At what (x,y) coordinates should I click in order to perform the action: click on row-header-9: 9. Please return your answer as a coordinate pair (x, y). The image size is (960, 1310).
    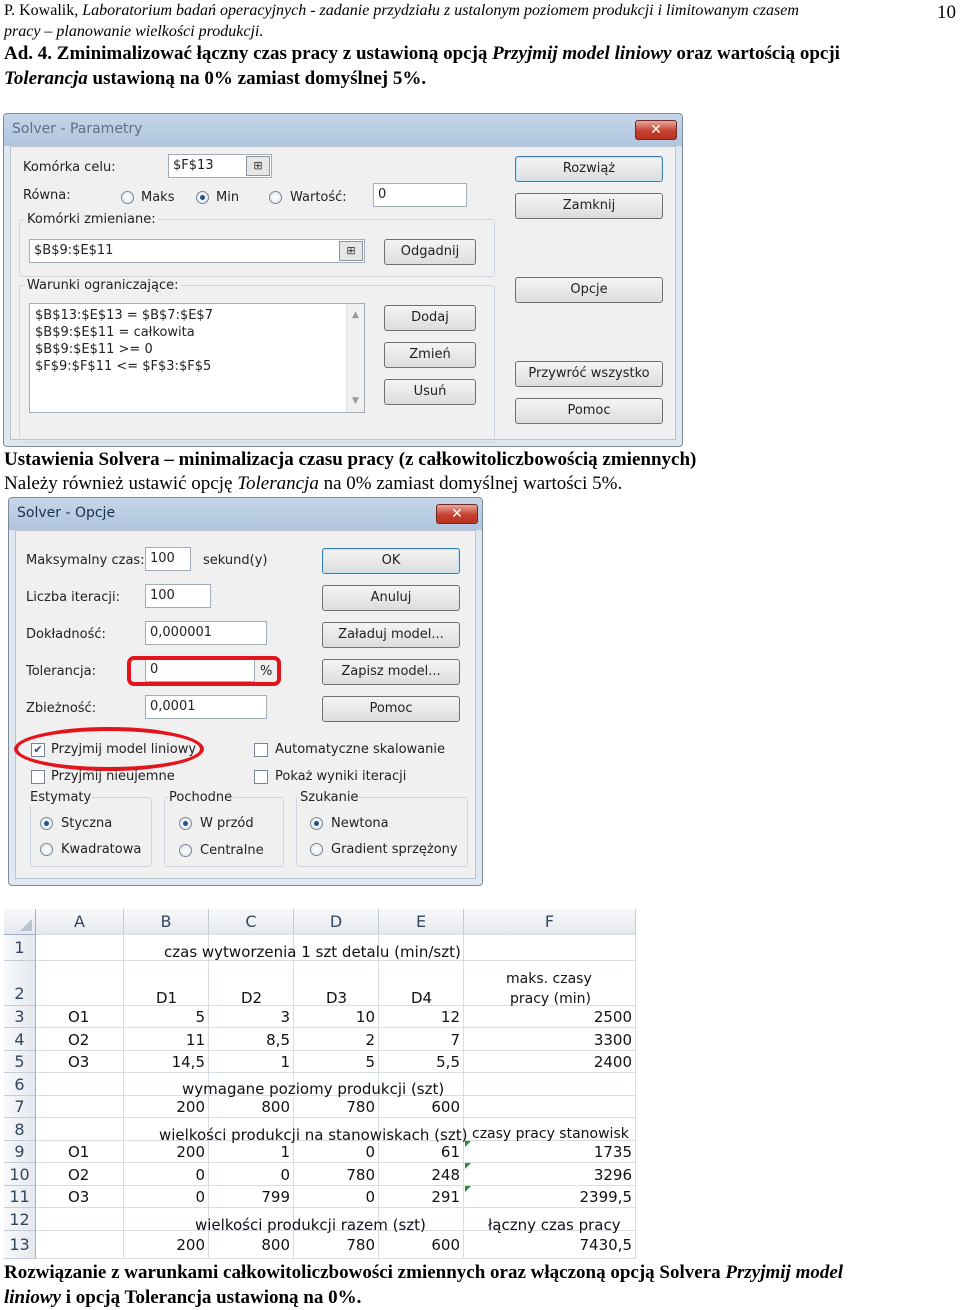
    Looking at the image, I should click on (20, 1152).